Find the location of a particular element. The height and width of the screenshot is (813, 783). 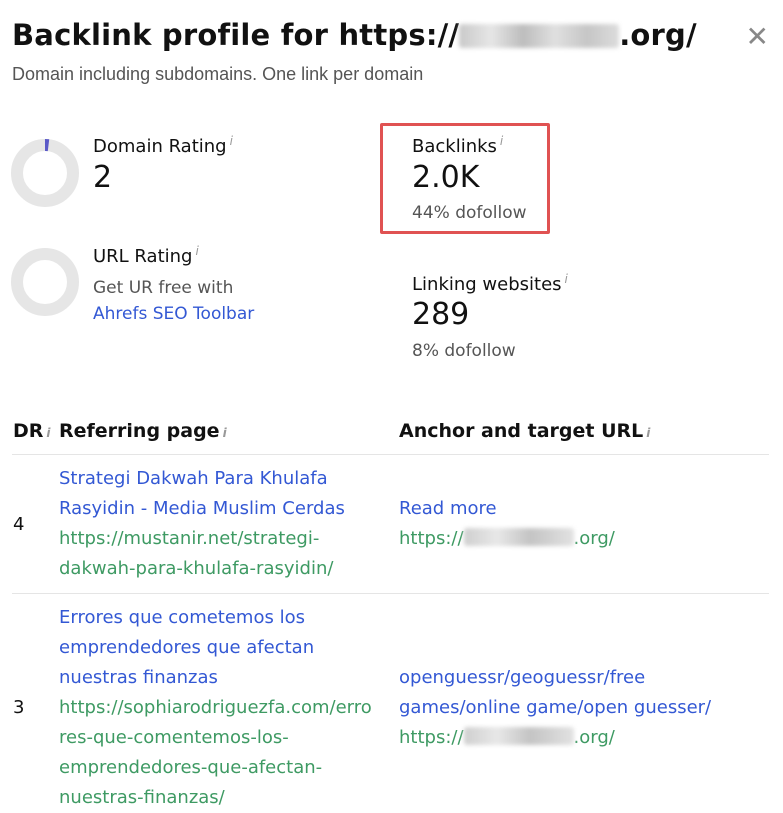

column-header-referring-page: Referring page i is located at coordinates (143, 431).